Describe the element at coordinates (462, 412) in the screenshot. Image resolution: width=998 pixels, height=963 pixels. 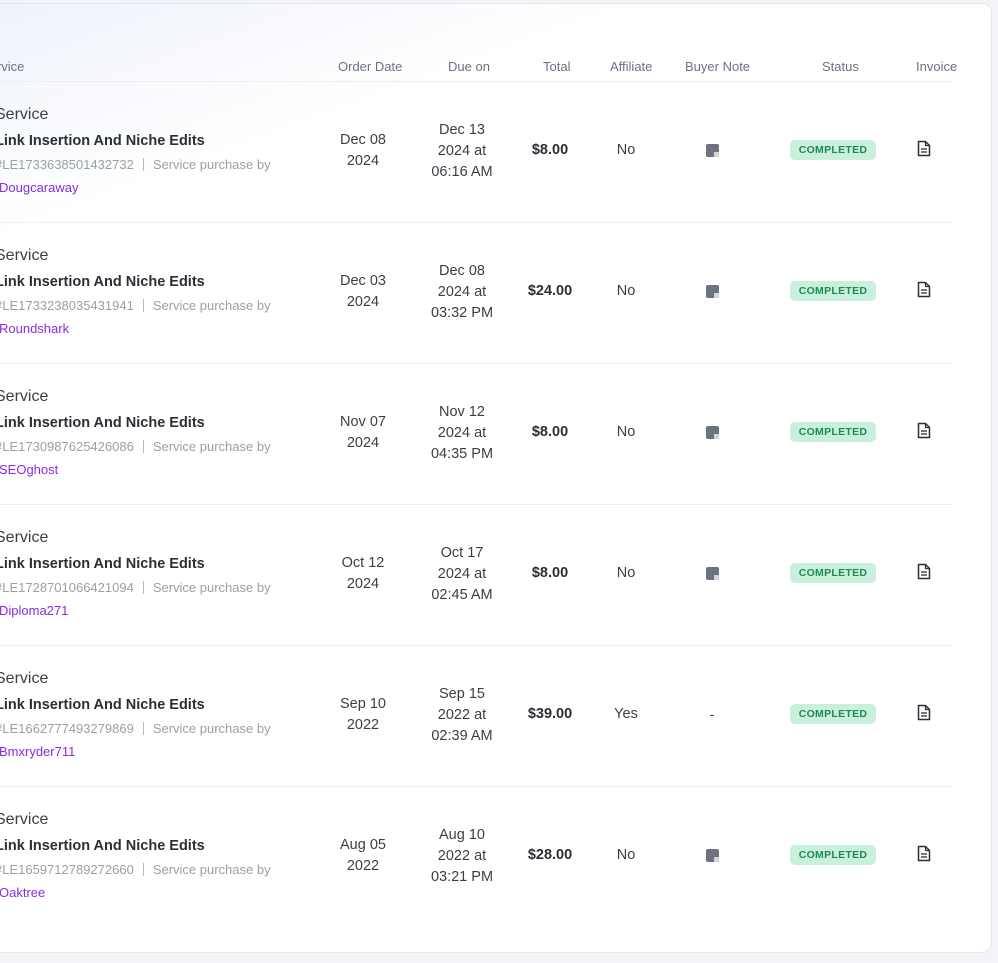
I see `due-date-day: Nov 12` at that location.